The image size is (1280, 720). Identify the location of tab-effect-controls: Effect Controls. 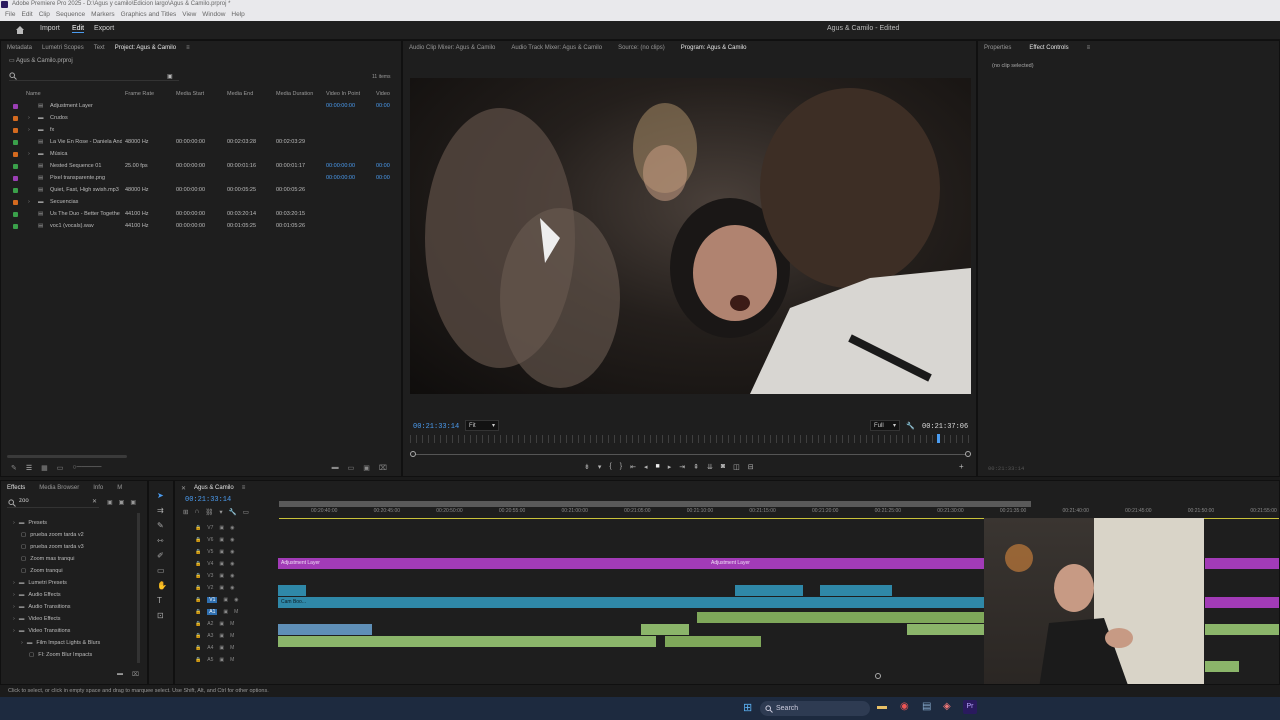
(1048, 48).